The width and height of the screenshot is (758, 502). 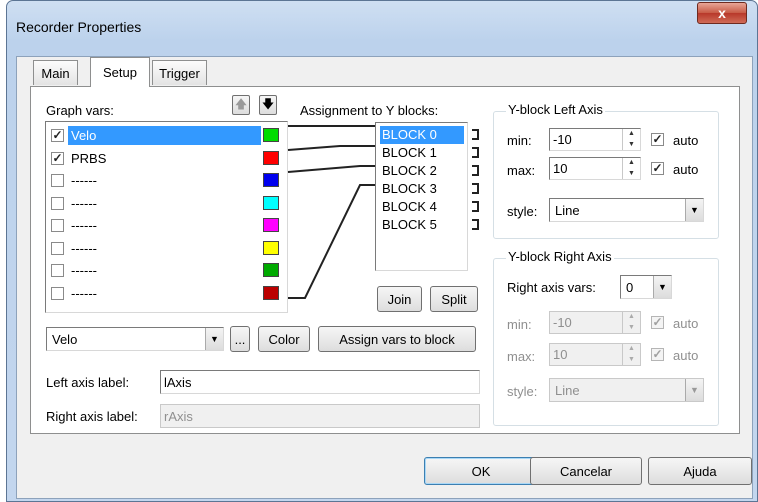 I want to click on y-block-item: BLOCK 1, so click(x=422, y=153).